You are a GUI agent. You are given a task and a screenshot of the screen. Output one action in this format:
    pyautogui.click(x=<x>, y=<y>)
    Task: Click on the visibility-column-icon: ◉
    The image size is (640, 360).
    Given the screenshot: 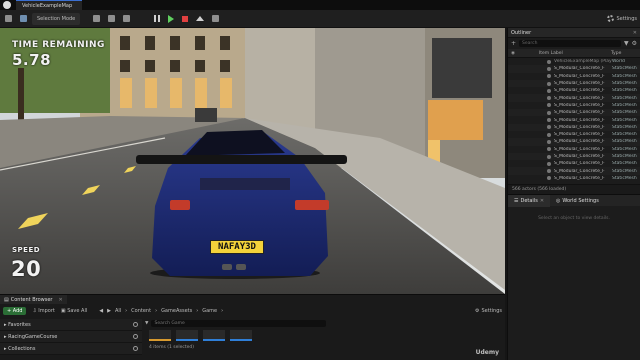 What is the action you would take?
    pyautogui.click(x=513, y=53)
    